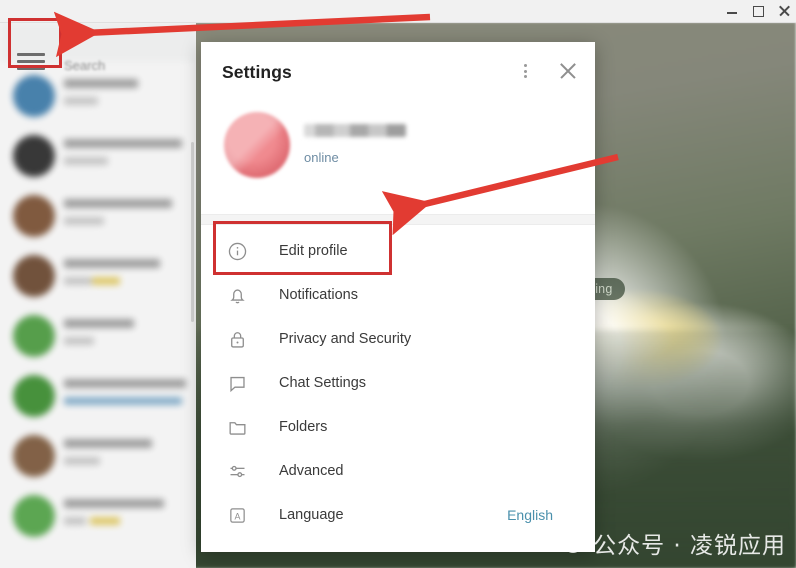 The image size is (796, 568). I want to click on maximize-button, so click(758, 11).